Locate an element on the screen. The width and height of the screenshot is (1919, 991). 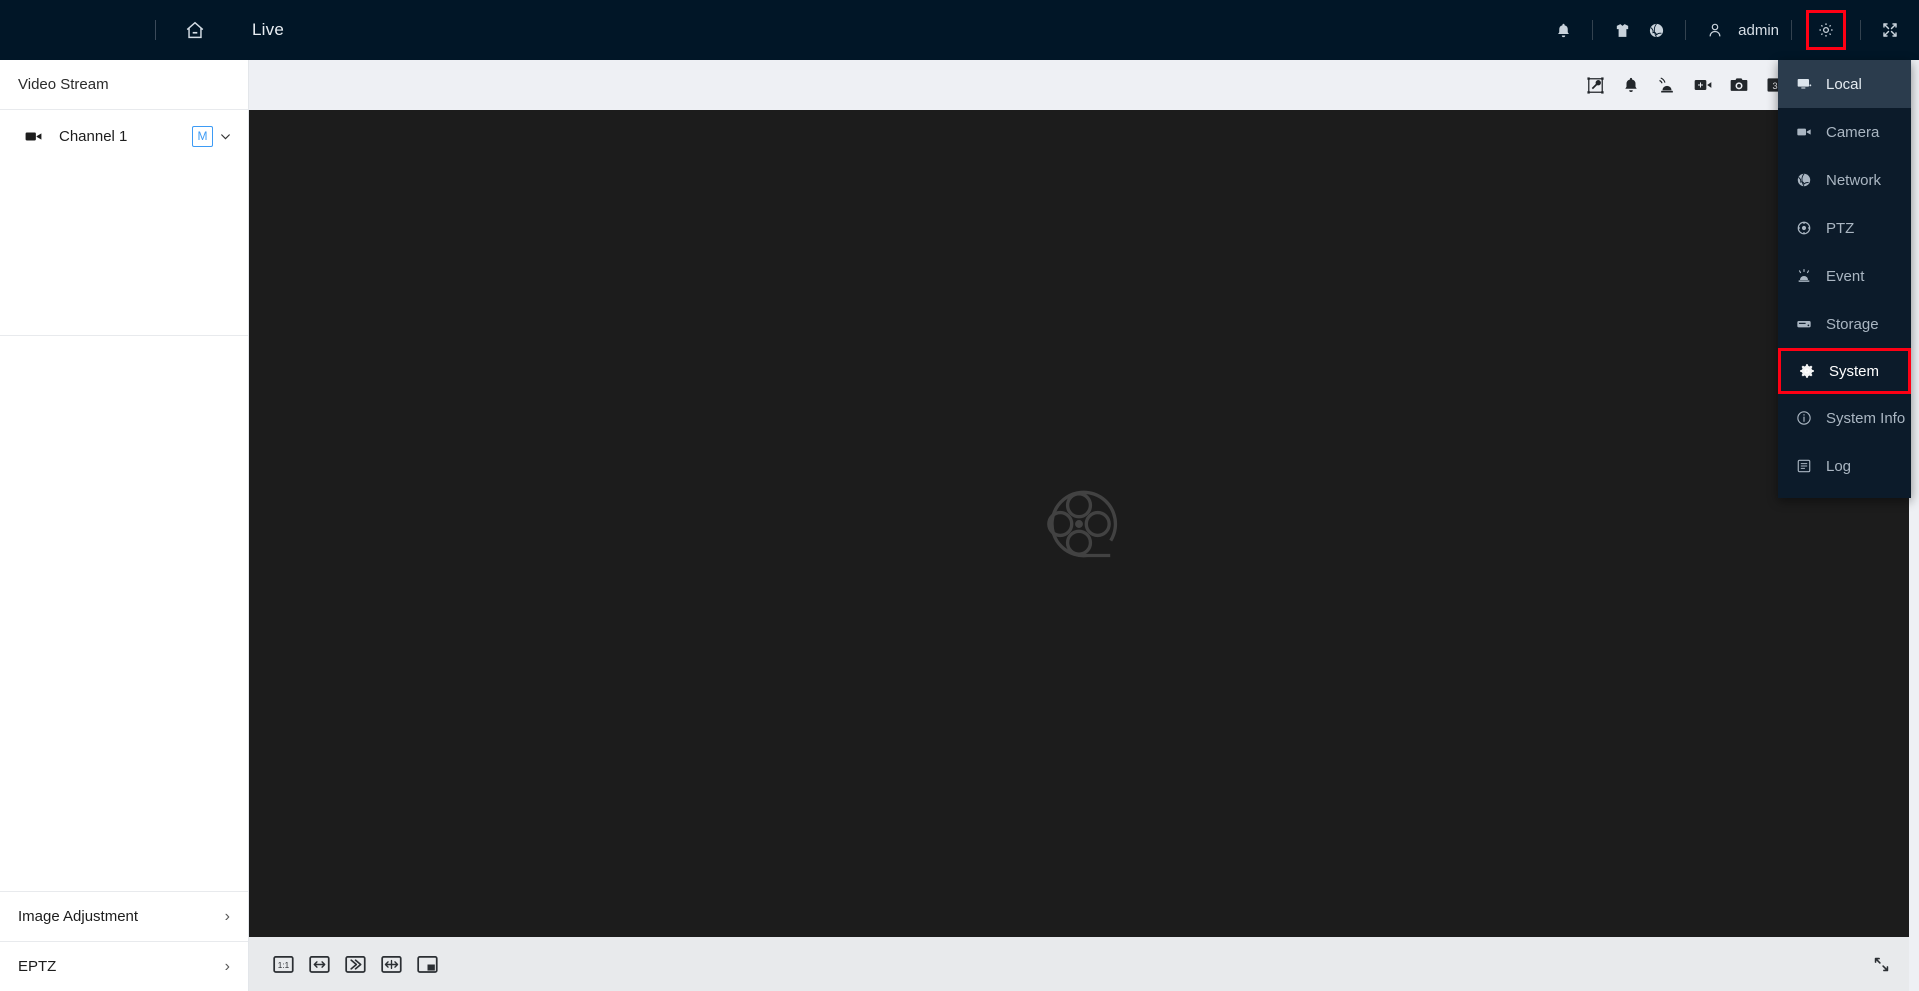
shirt-button is located at coordinates (1622, 30).